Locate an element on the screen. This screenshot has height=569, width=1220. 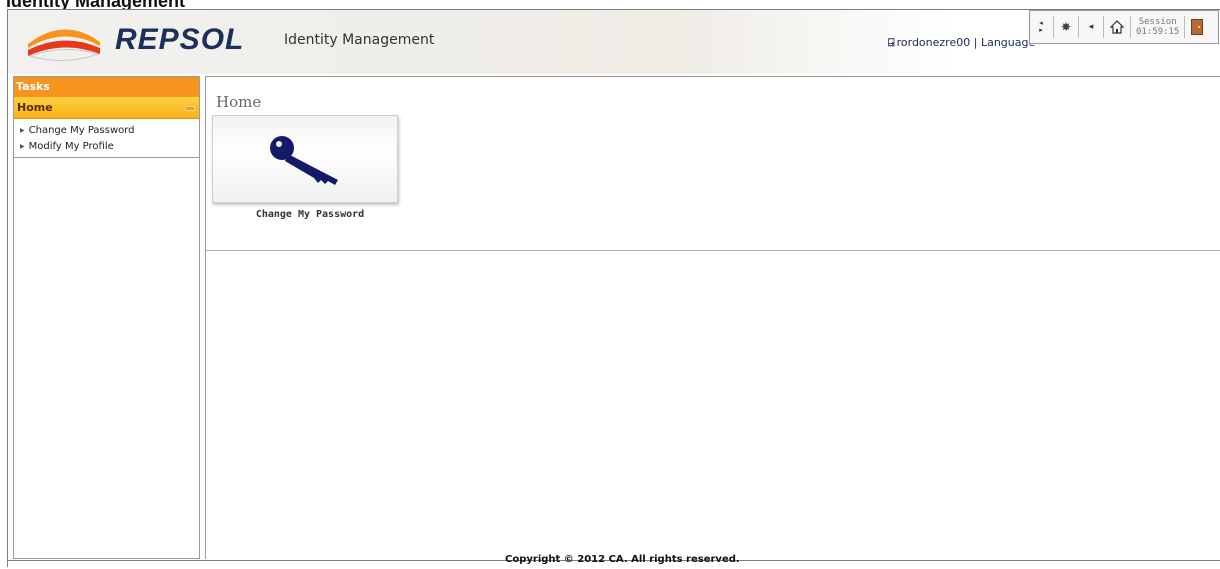
key-icon is located at coordinates (304, 160).